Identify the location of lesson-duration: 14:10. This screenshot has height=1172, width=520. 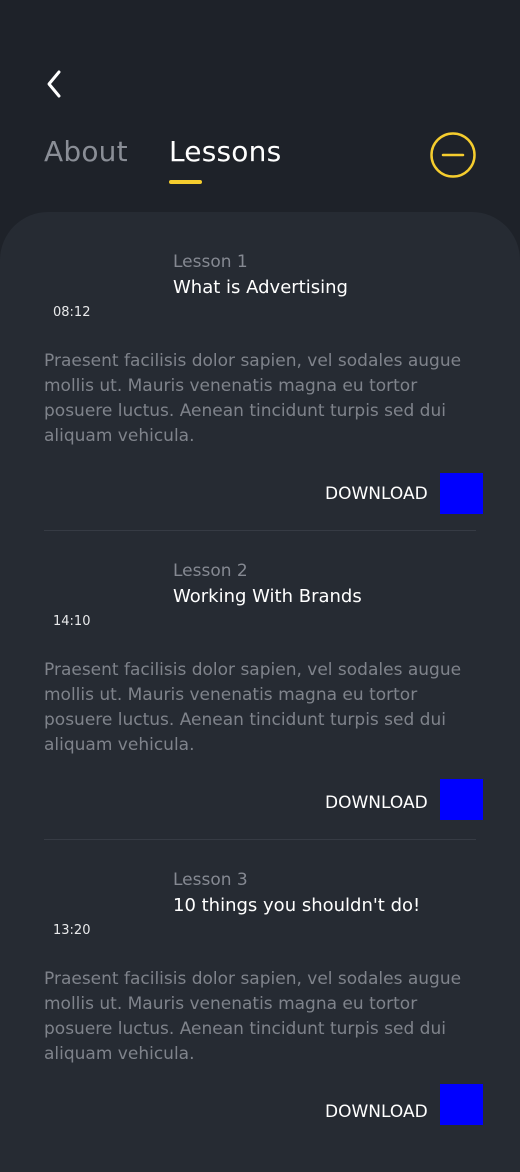
(72, 621).